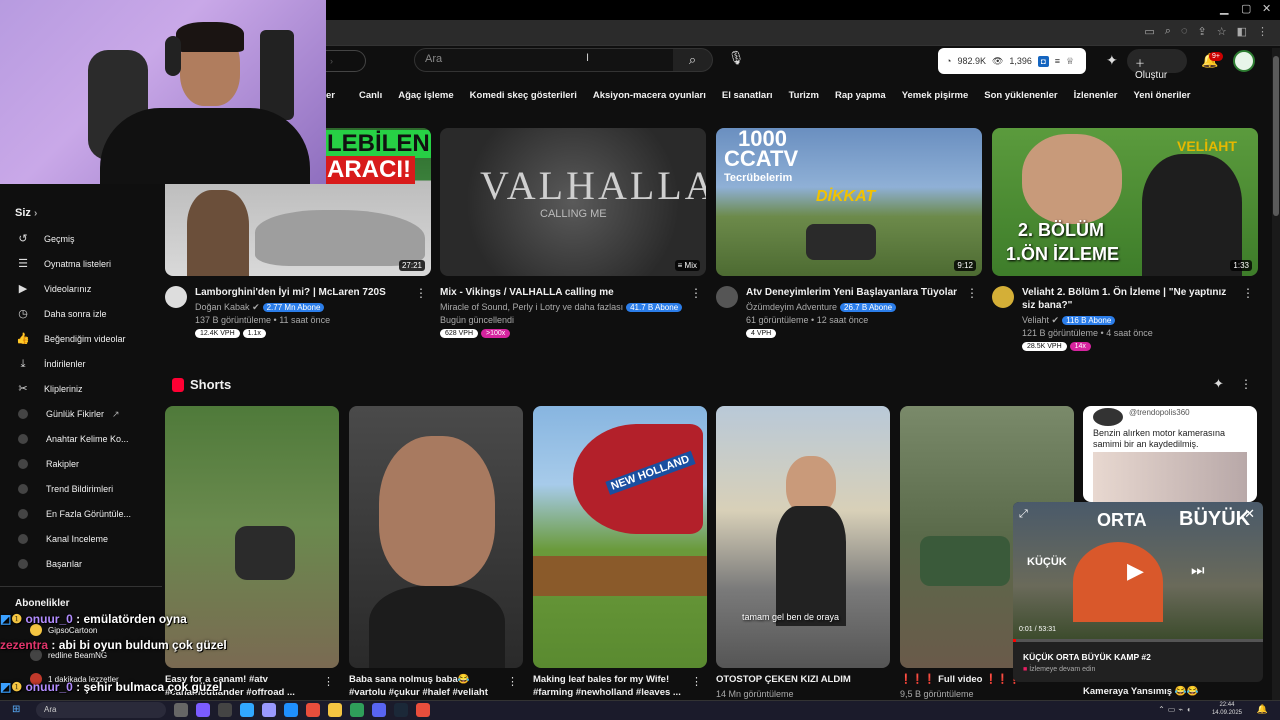 This screenshot has height=720, width=1280. I want to click on miniplayer-continue: ■ İzlemeye devam edin, so click(1059, 669).